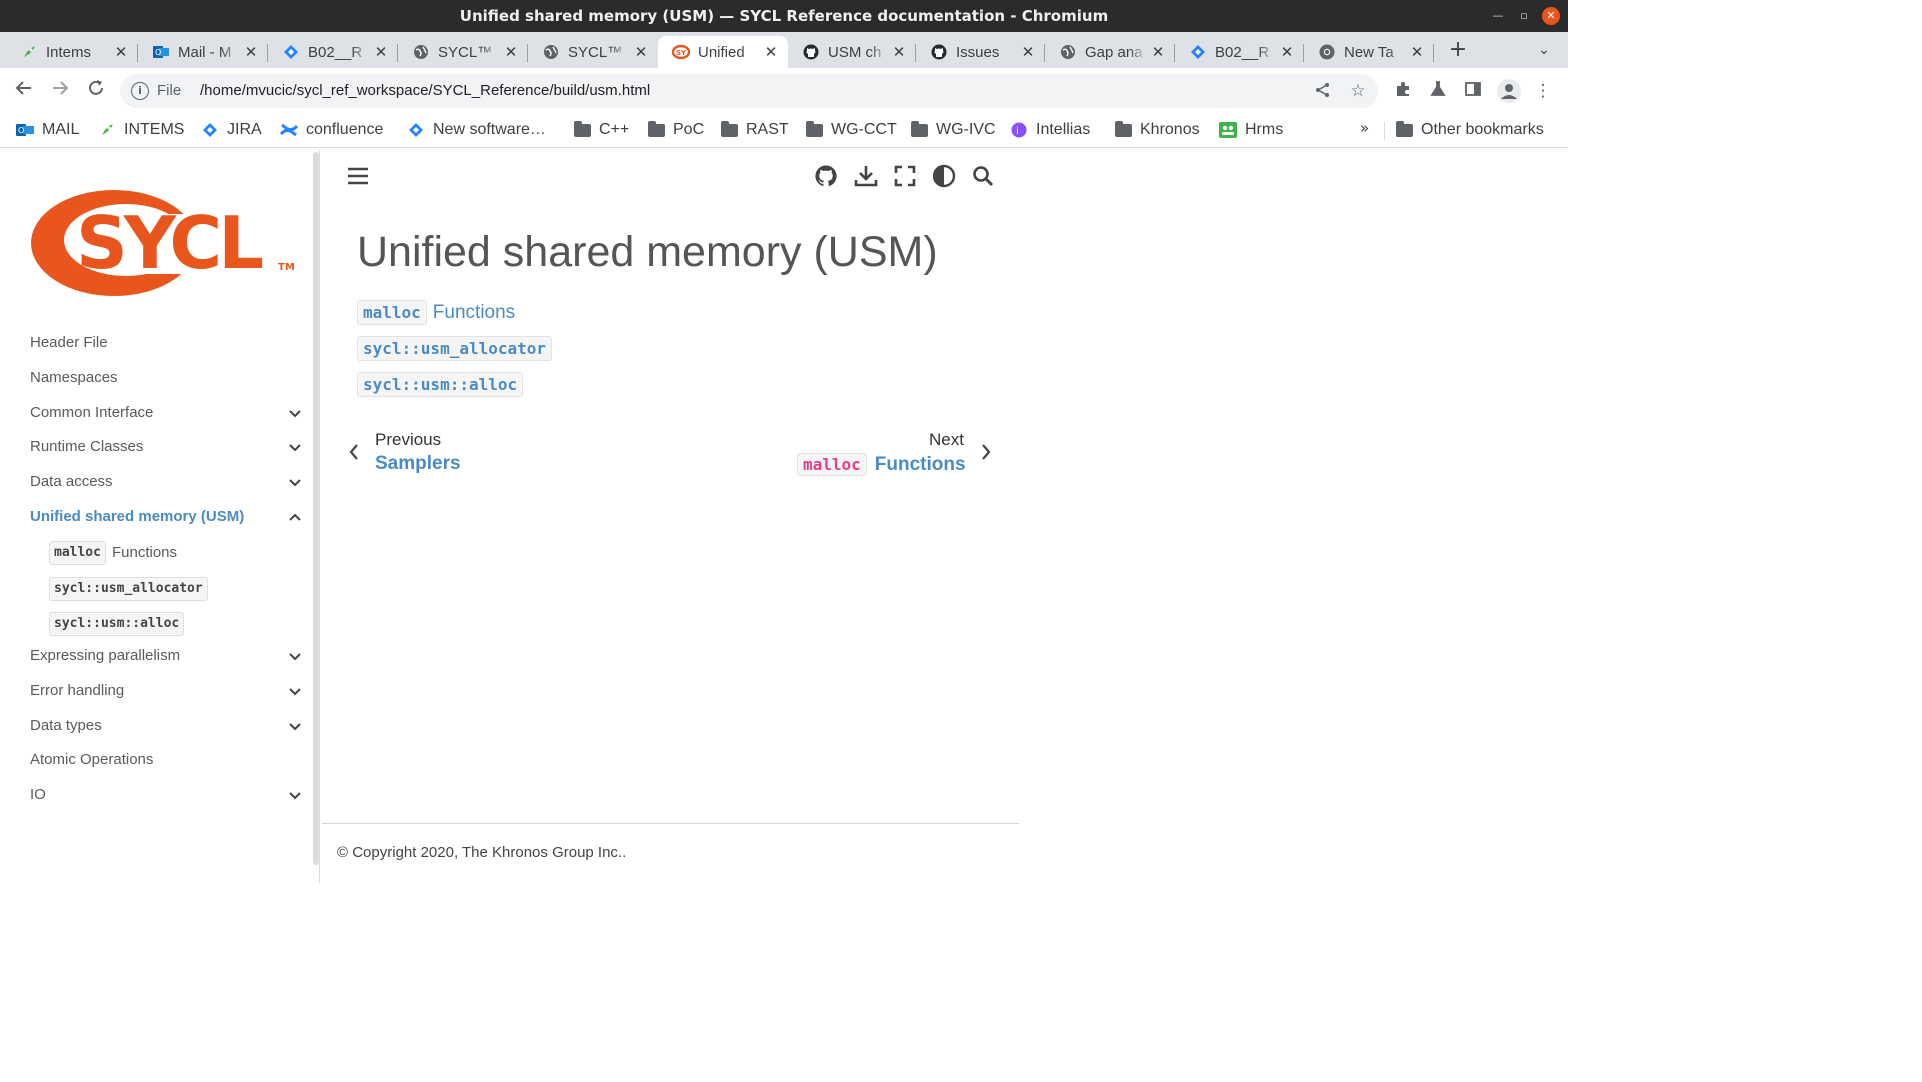 The image size is (1922, 1082). I want to click on search-icon, so click(983, 176).